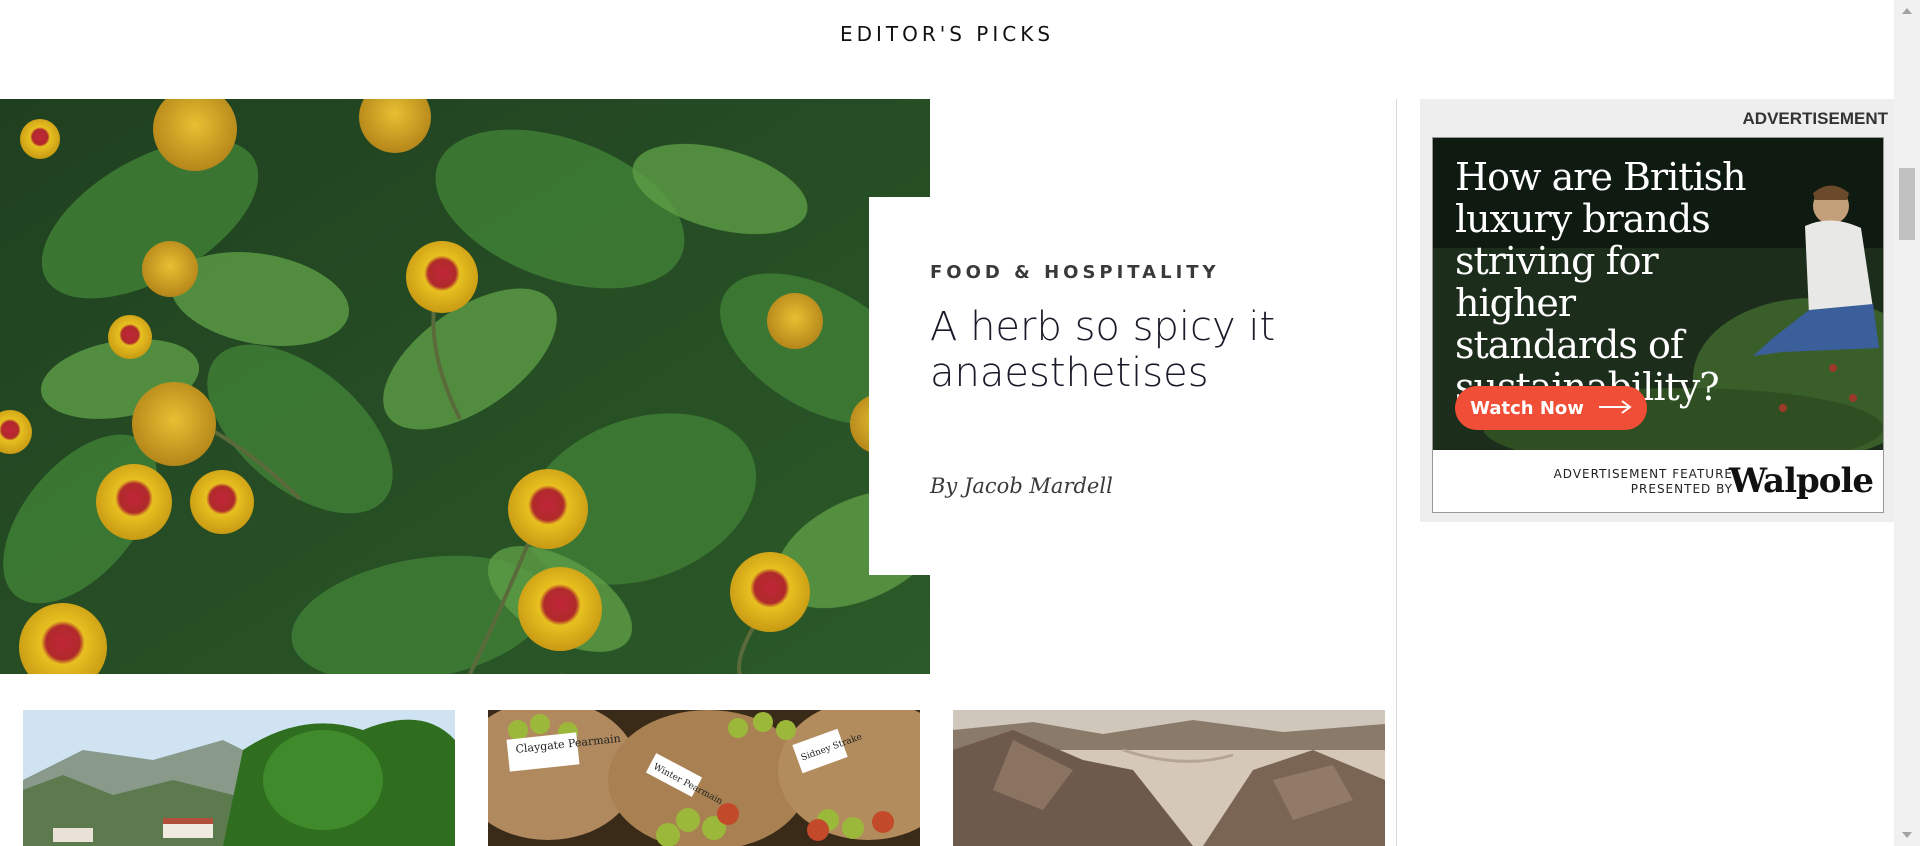 The width and height of the screenshot is (1920, 846). I want to click on advertisement-label: ADVERTISEMENT, so click(1815, 118).